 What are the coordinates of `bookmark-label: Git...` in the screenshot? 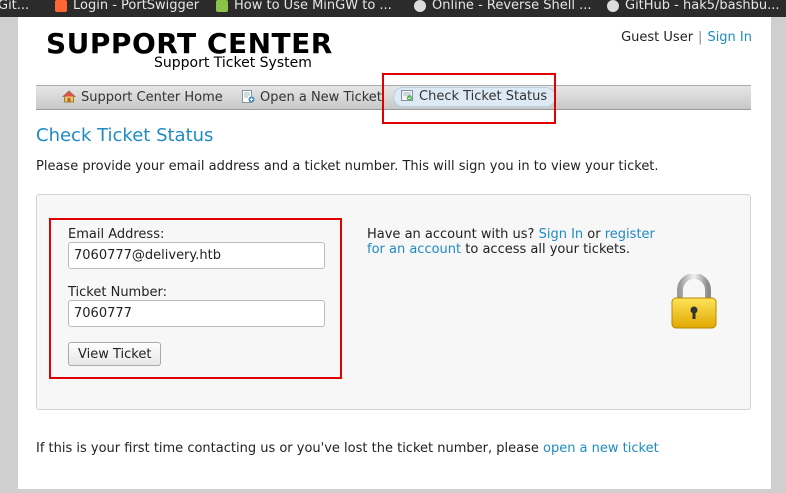 It's located at (15, 6).